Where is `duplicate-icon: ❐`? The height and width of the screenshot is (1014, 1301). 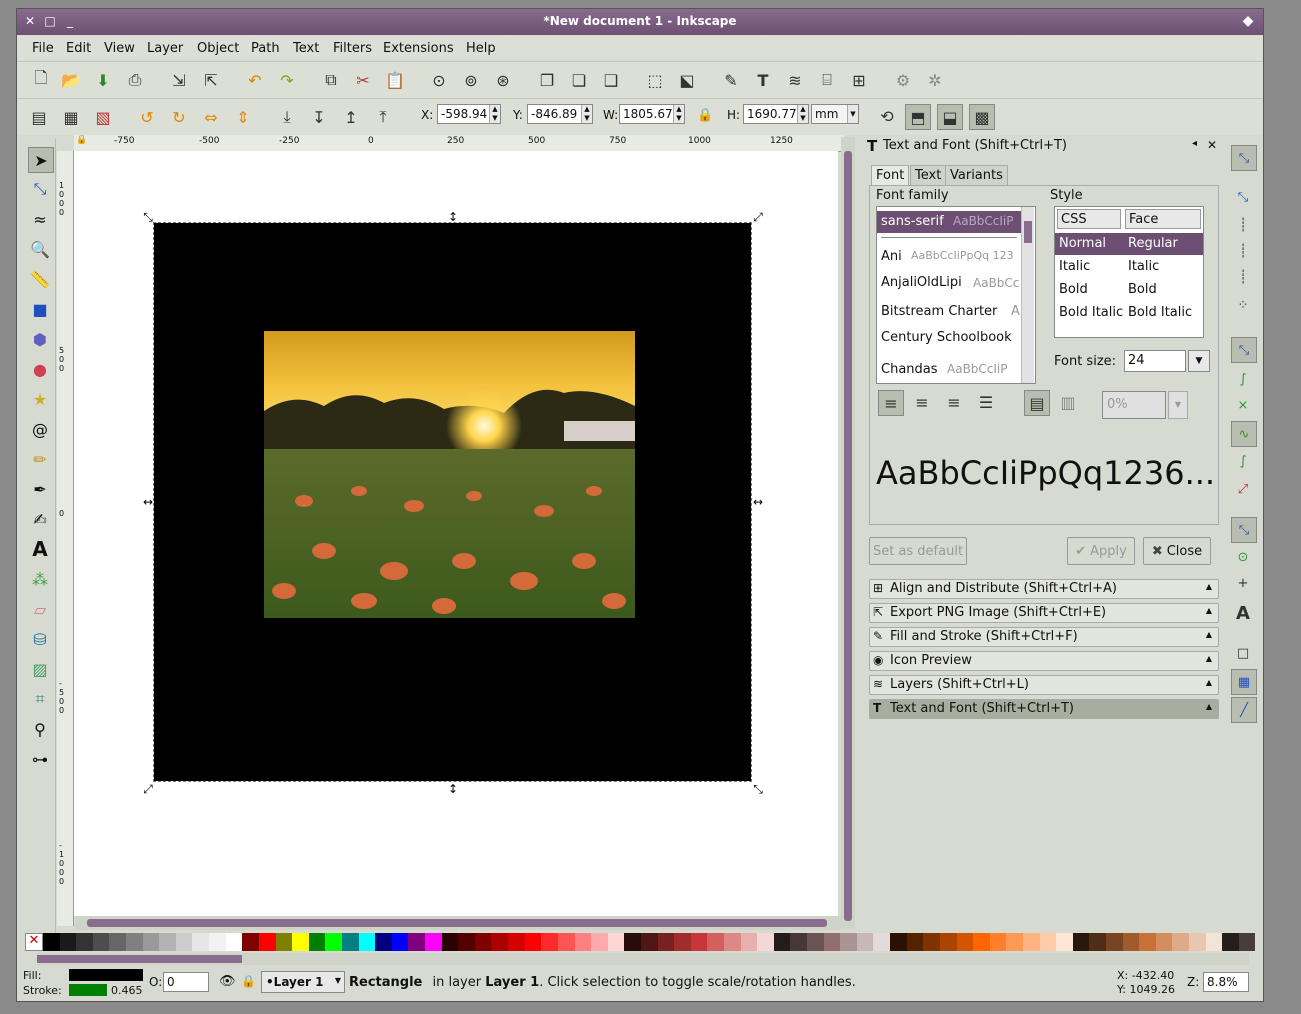
duplicate-icon: ❐ is located at coordinates (547, 80).